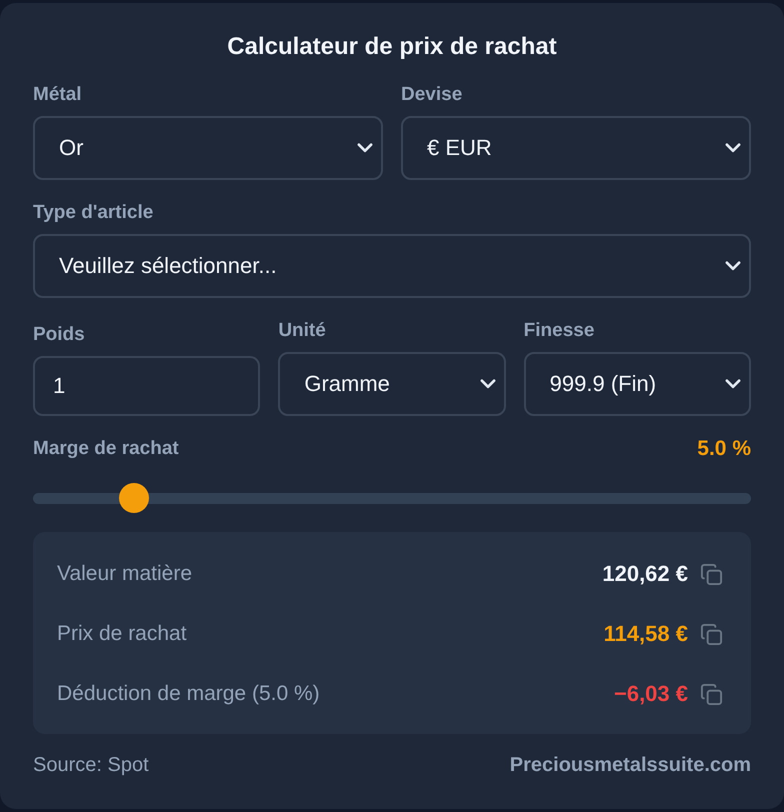  Describe the element at coordinates (630, 765) in the screenshot. I see `brand-link: Preciousmetalssuite.com` at that location.